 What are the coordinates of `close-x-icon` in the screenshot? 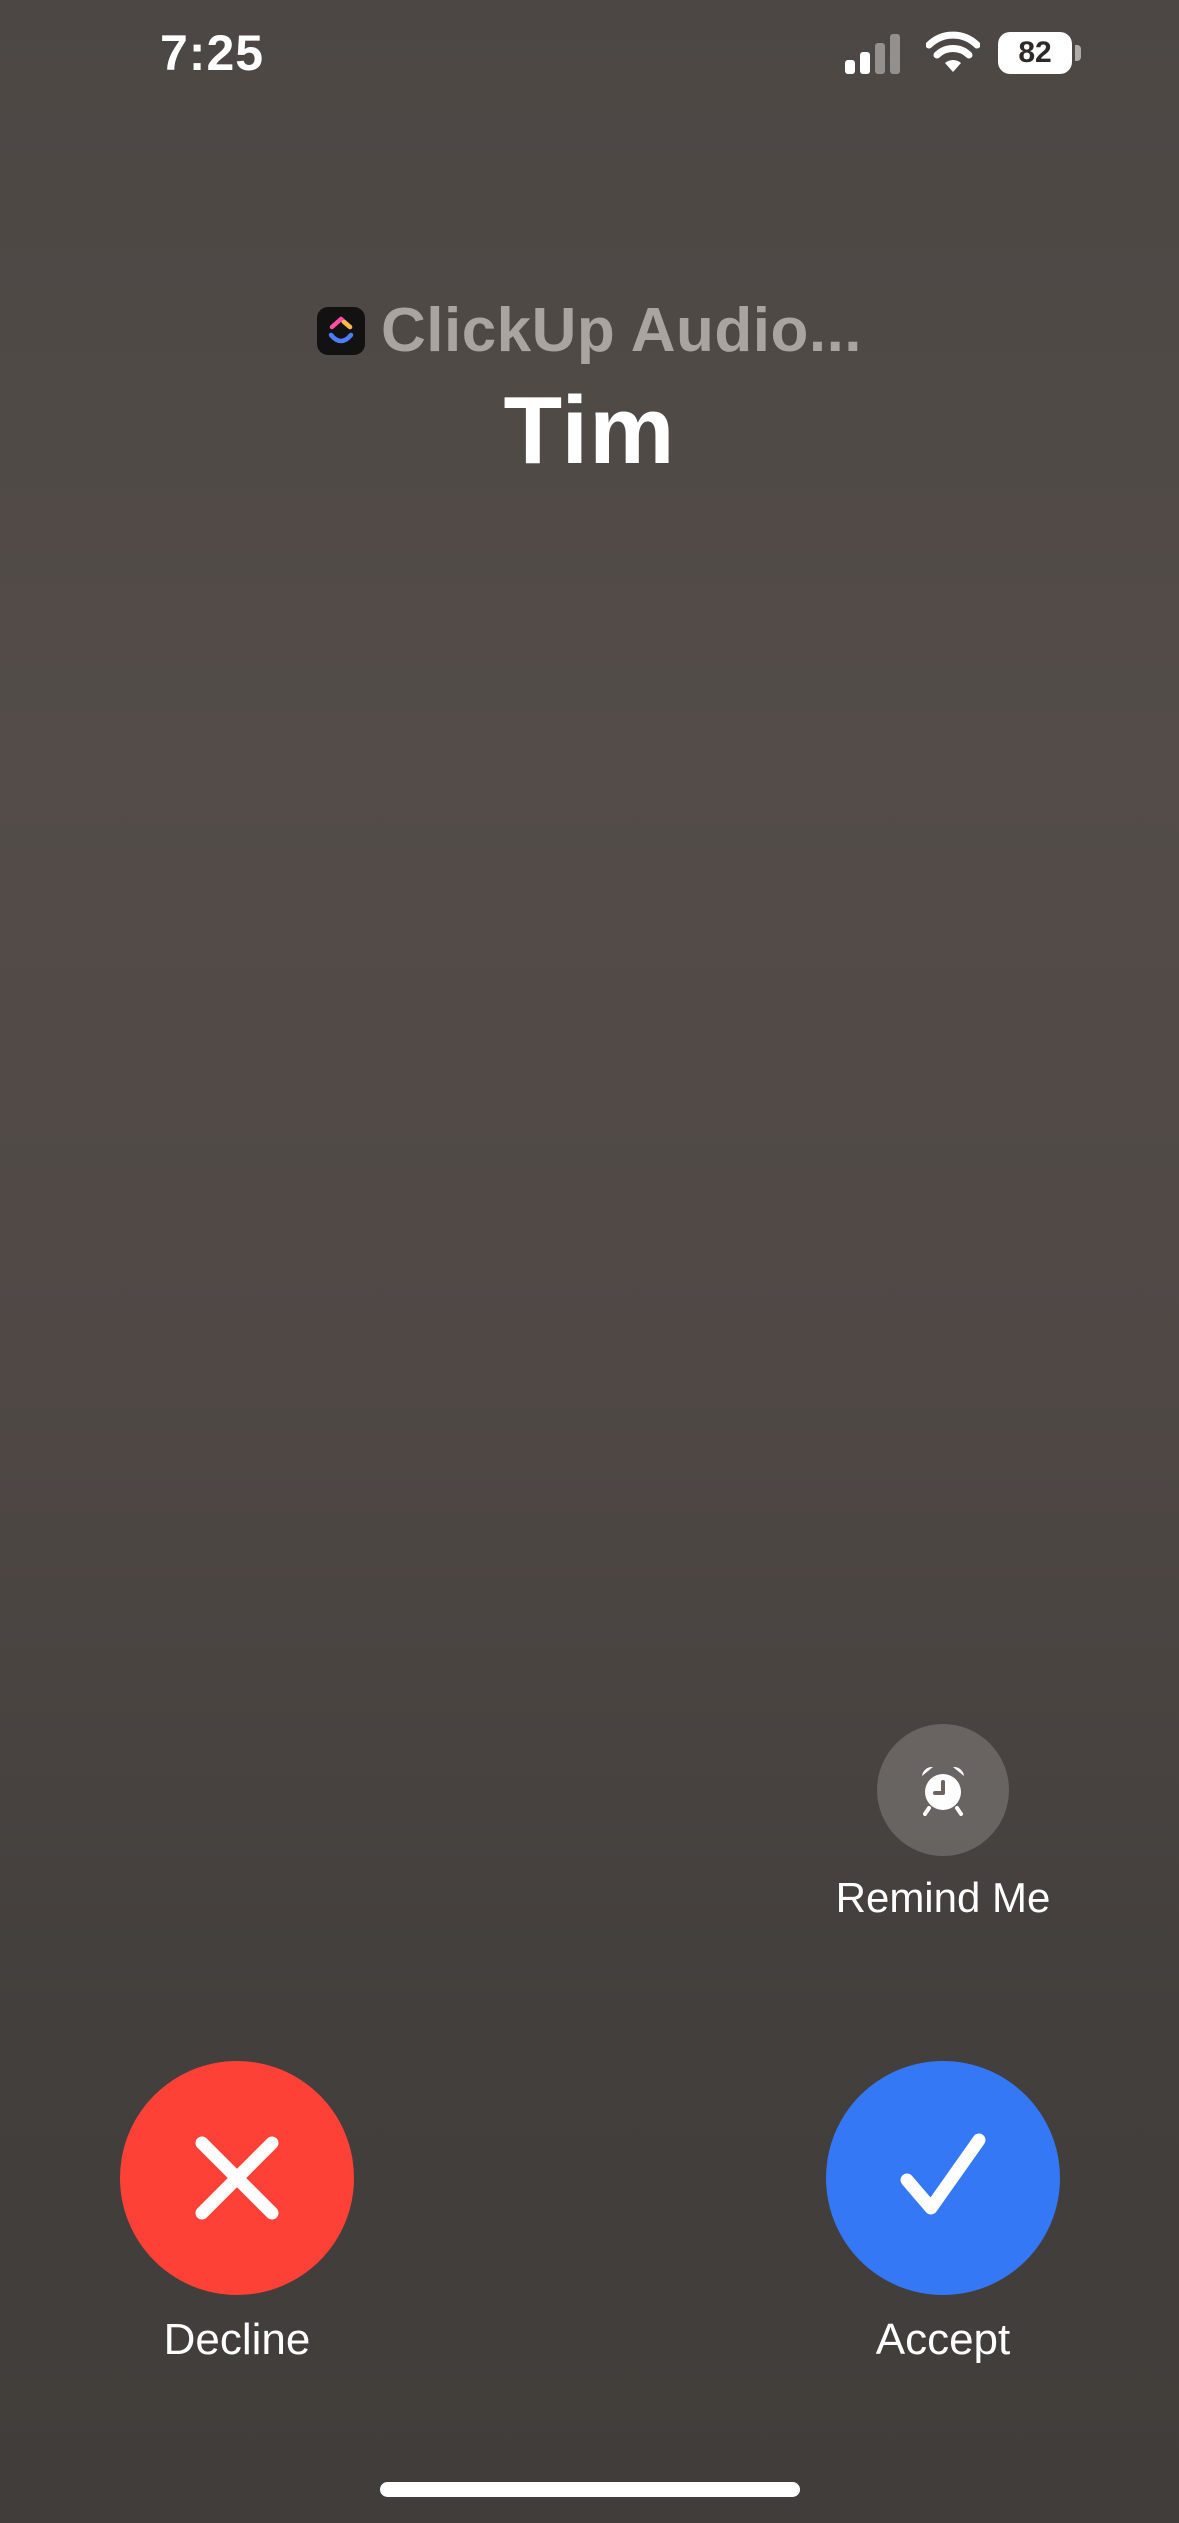 It's located at (237, 2178).